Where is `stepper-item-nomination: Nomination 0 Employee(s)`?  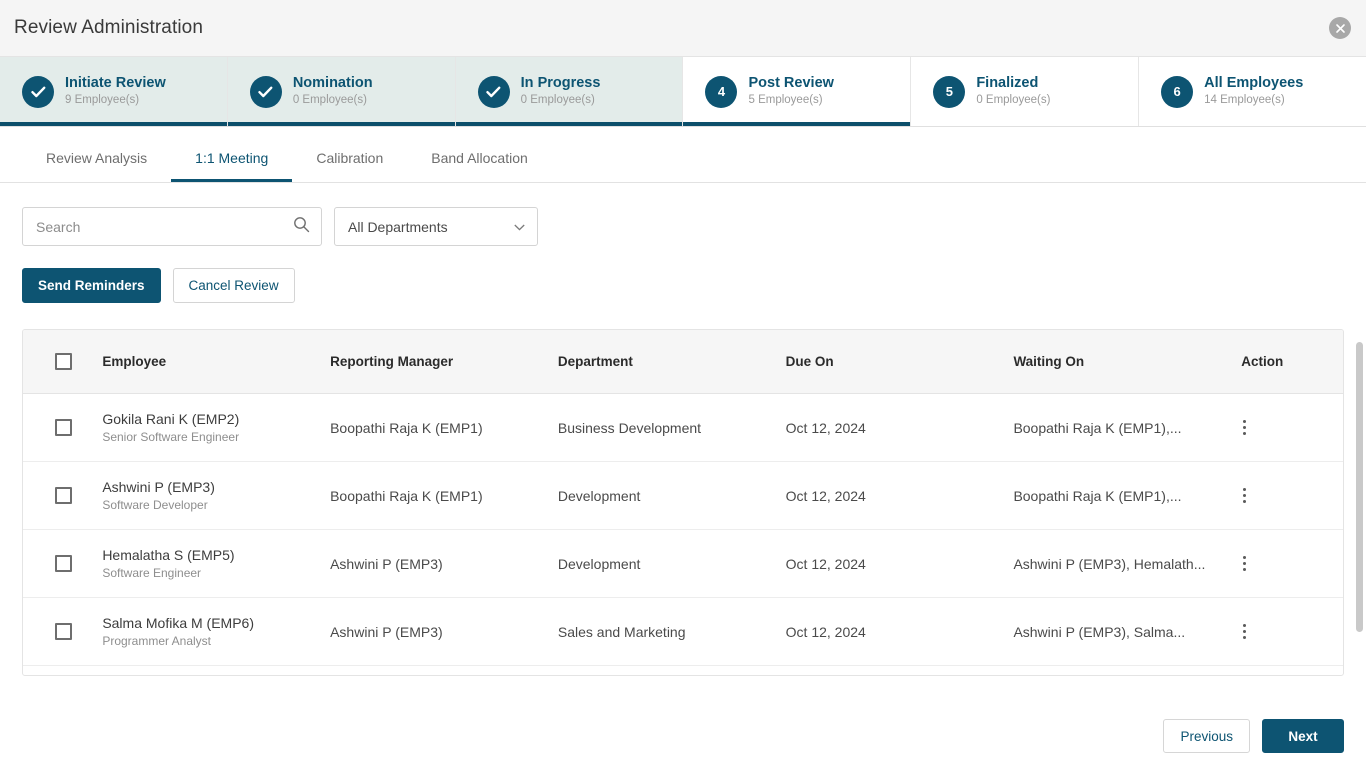 stepper-item-nomination: Nomination 0 Employee(s) is located at coordinates (341, 91).